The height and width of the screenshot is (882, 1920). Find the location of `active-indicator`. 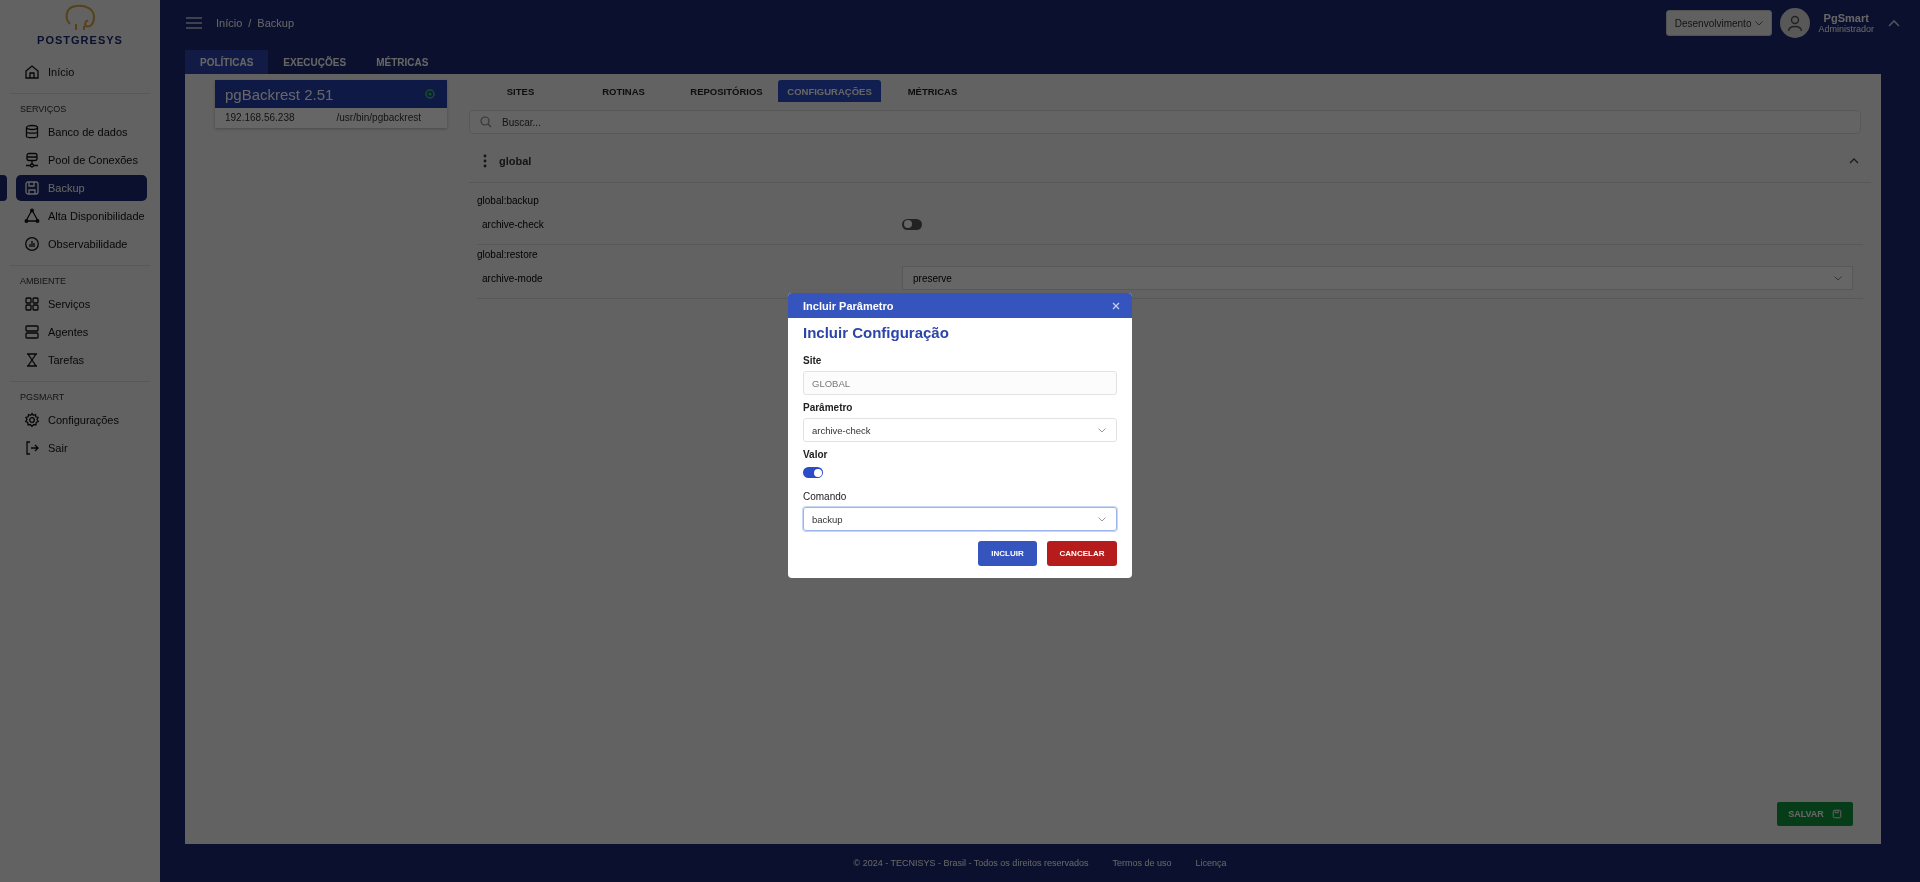

active-indicator is located at coordinates (3, 188).